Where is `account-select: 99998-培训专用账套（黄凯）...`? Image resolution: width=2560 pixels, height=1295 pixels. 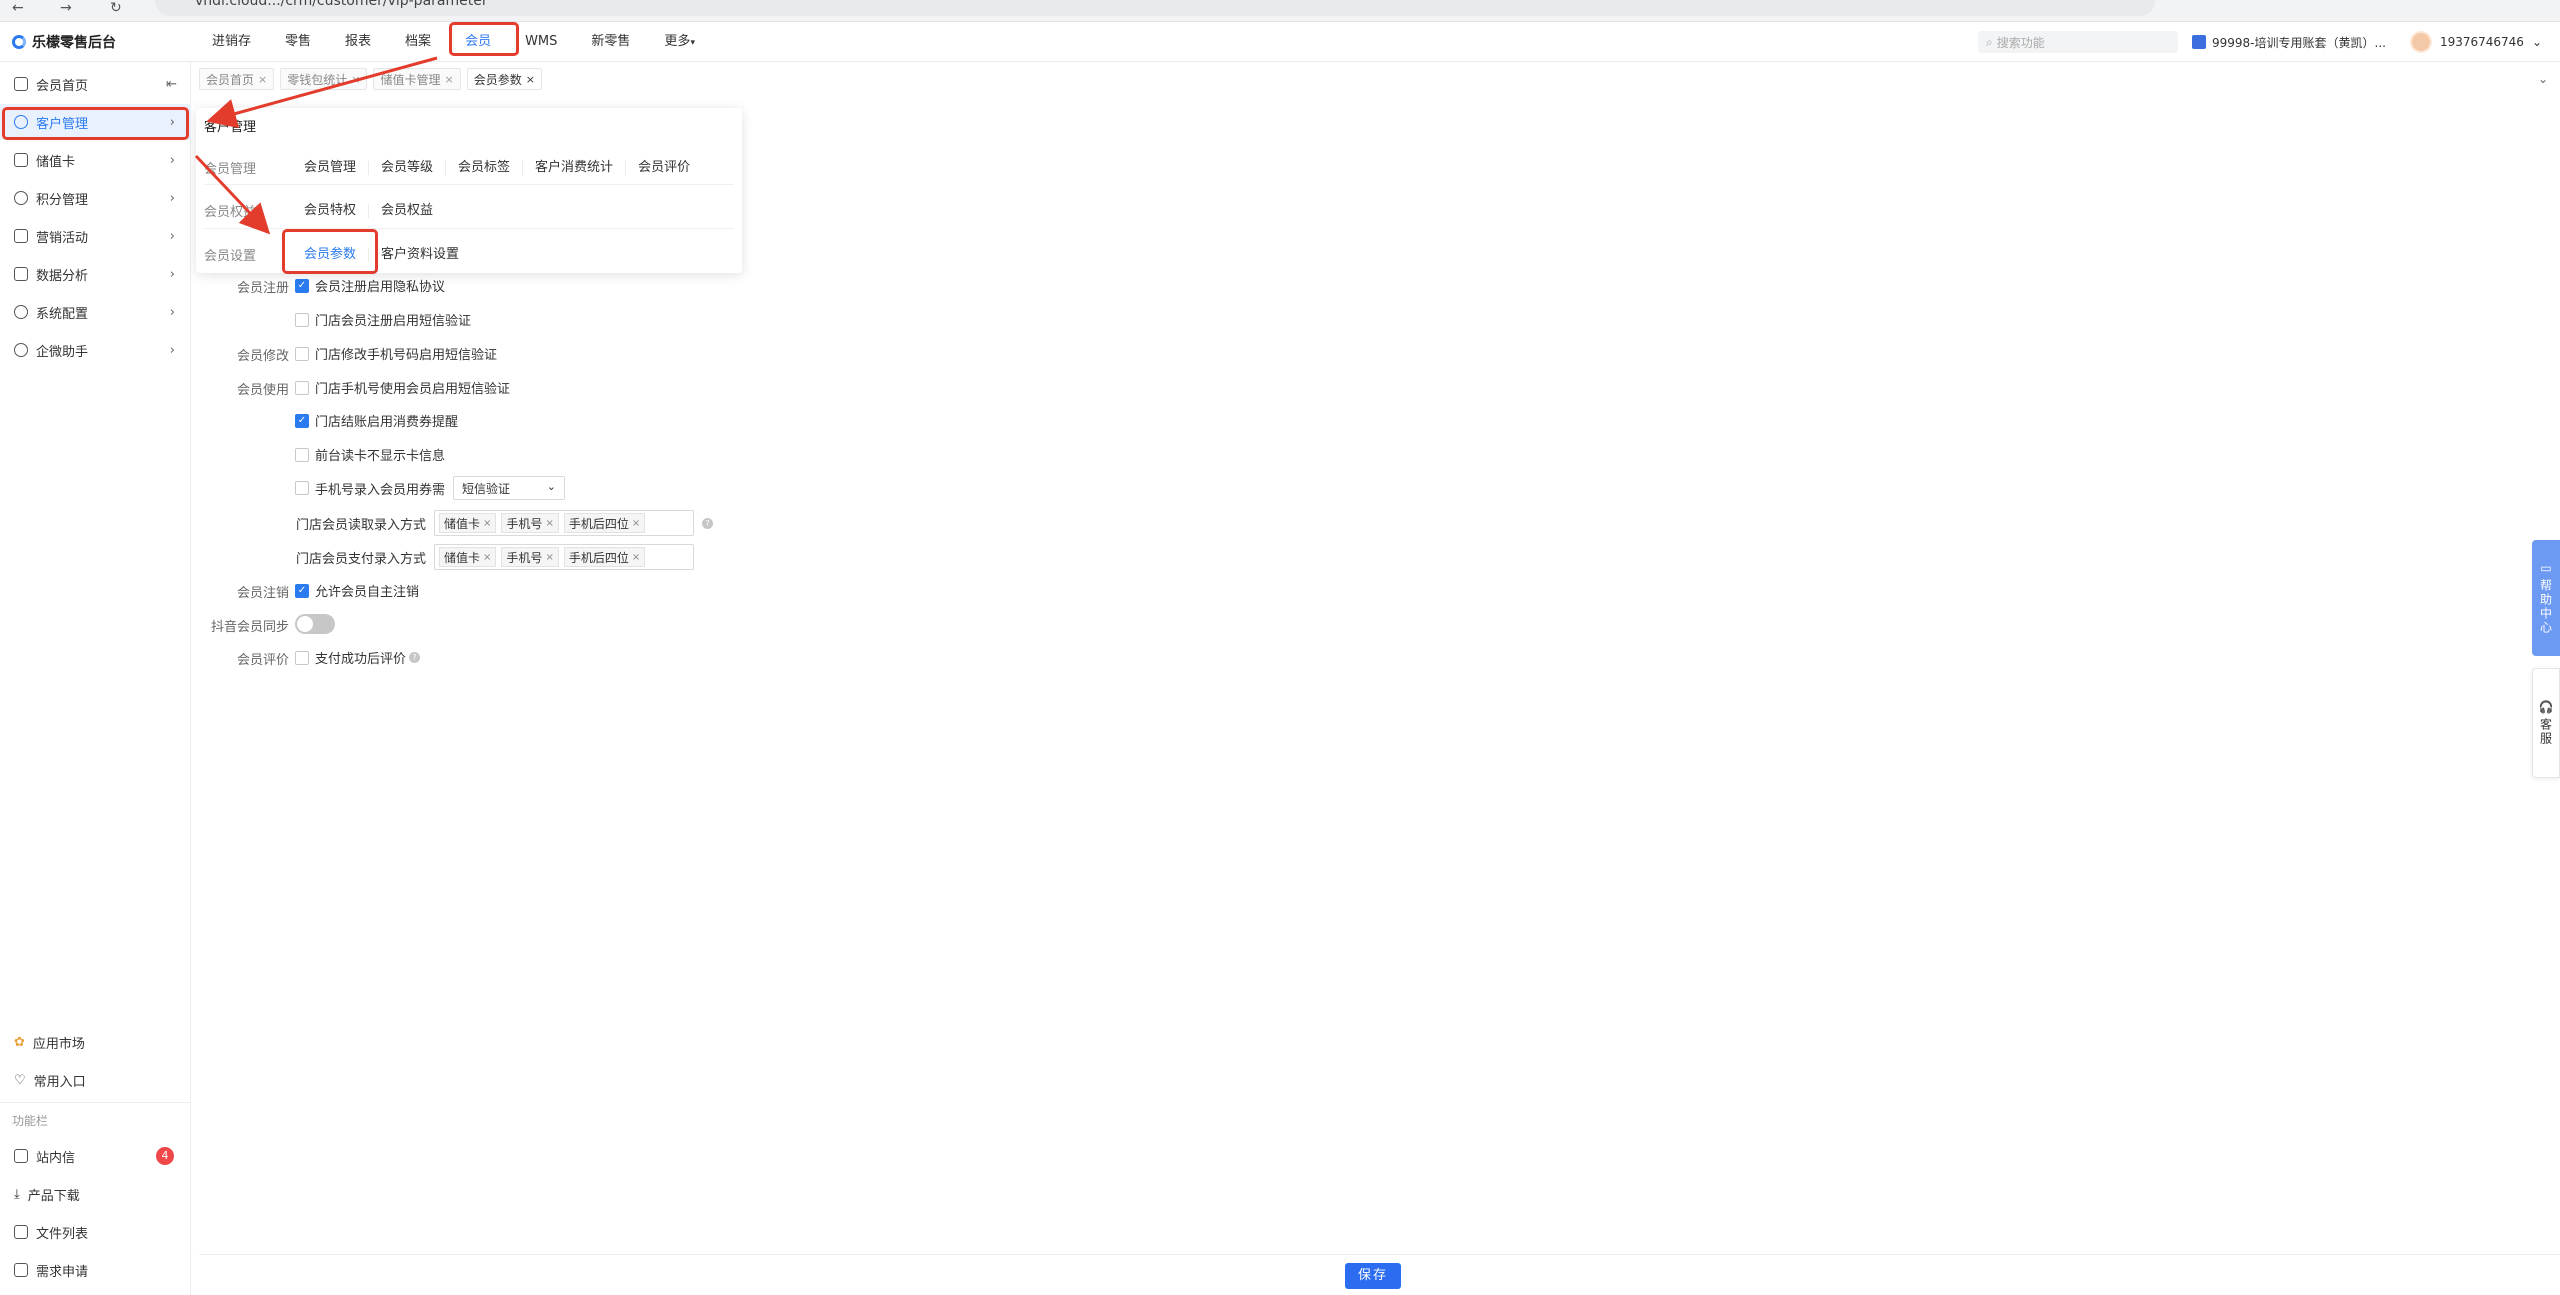 account-select: 99998-培训专用账套（黄凯）... is located at coordinates (2289, 42).